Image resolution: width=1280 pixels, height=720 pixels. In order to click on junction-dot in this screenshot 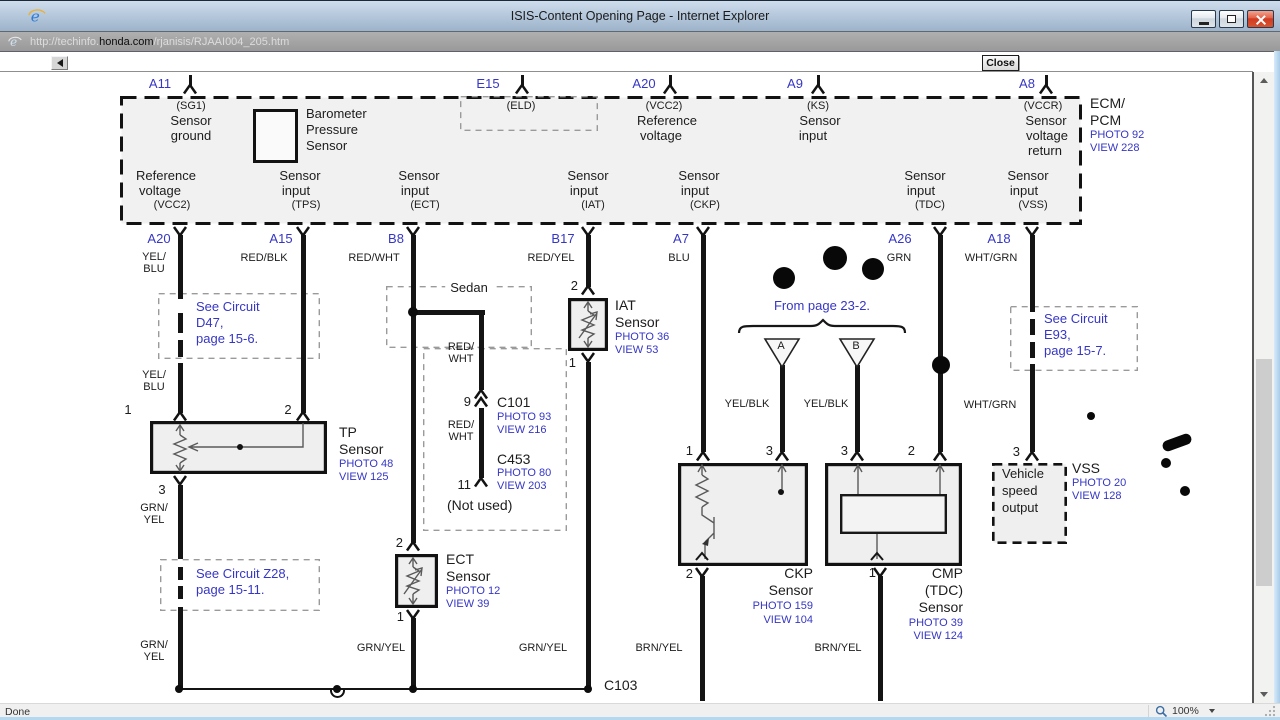, I will do `click(413, 312)`.